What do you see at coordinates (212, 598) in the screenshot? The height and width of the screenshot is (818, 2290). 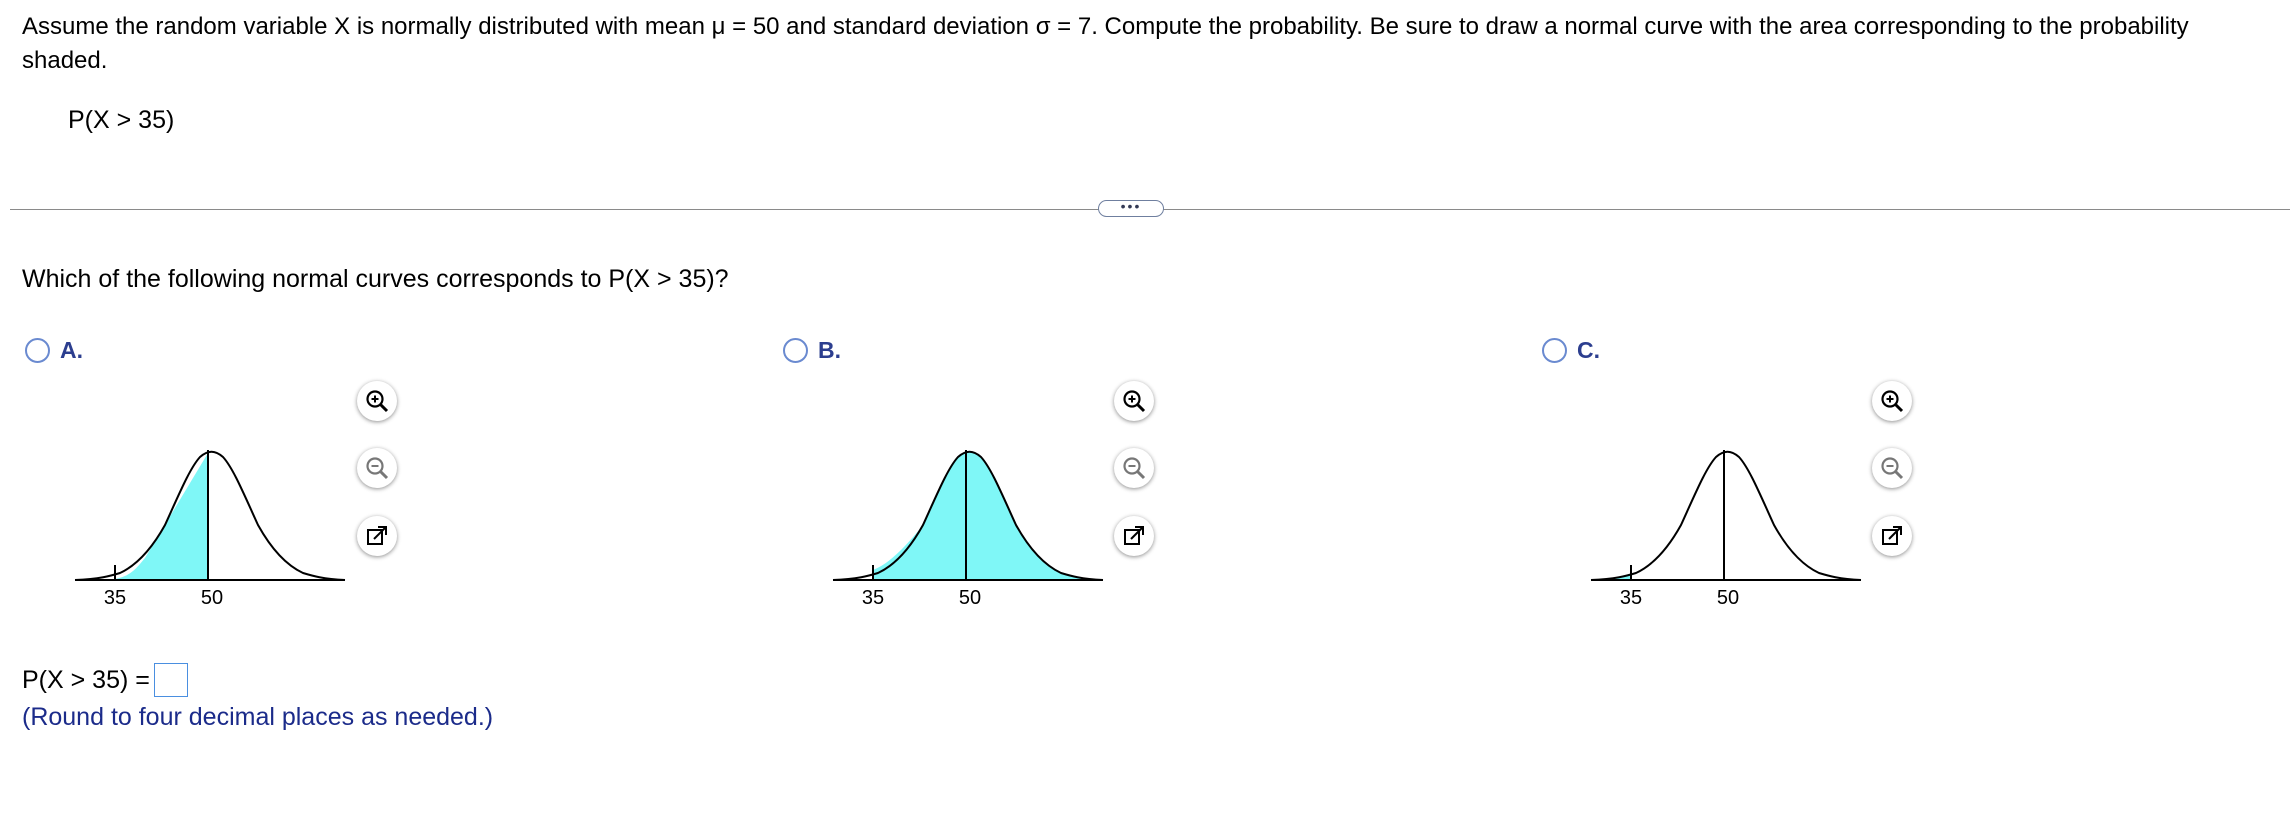 I see `tick-label-50-a: 50` at bounding box center [212, 598].